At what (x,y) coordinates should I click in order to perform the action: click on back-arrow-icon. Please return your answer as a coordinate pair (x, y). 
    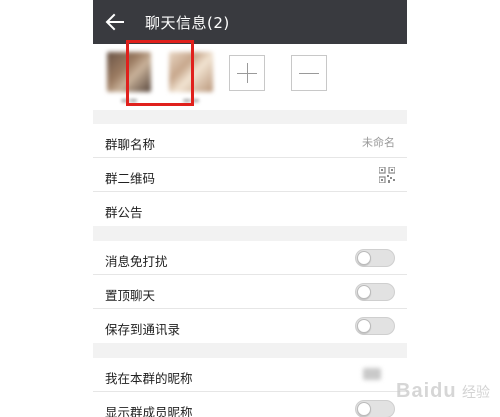
    Looking at the image, I should click on (115, 22).